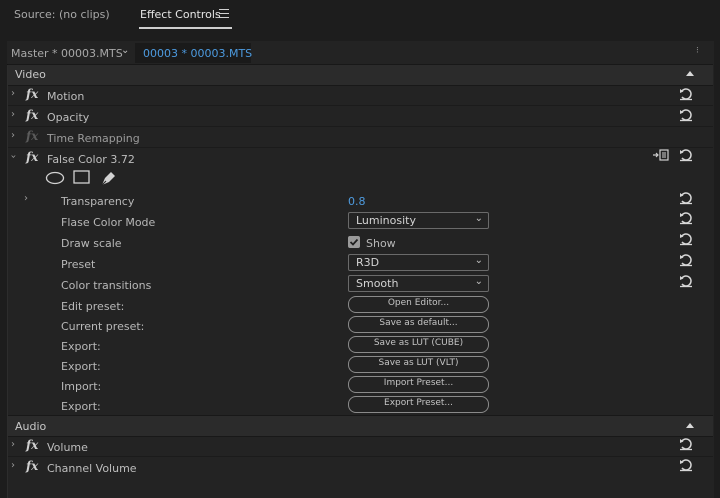  I want to click on effect-time-remapping-label: Time Remapping, so click(93, 138).